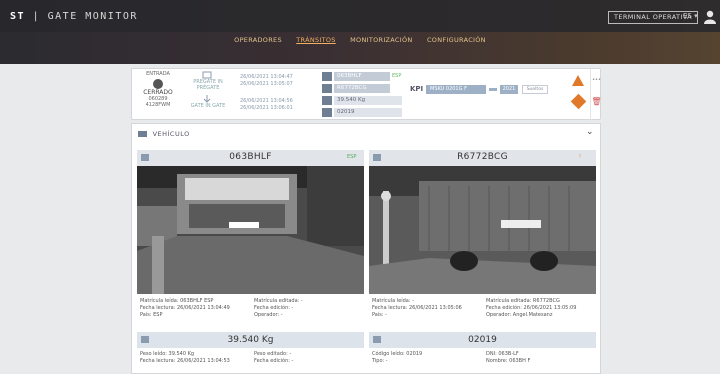 Image resolution: width=720 pixels, height=374 pixels. I want to click on edited-time: Fecha edición: 26/06/2021 13:05:09, so click(531, 308).